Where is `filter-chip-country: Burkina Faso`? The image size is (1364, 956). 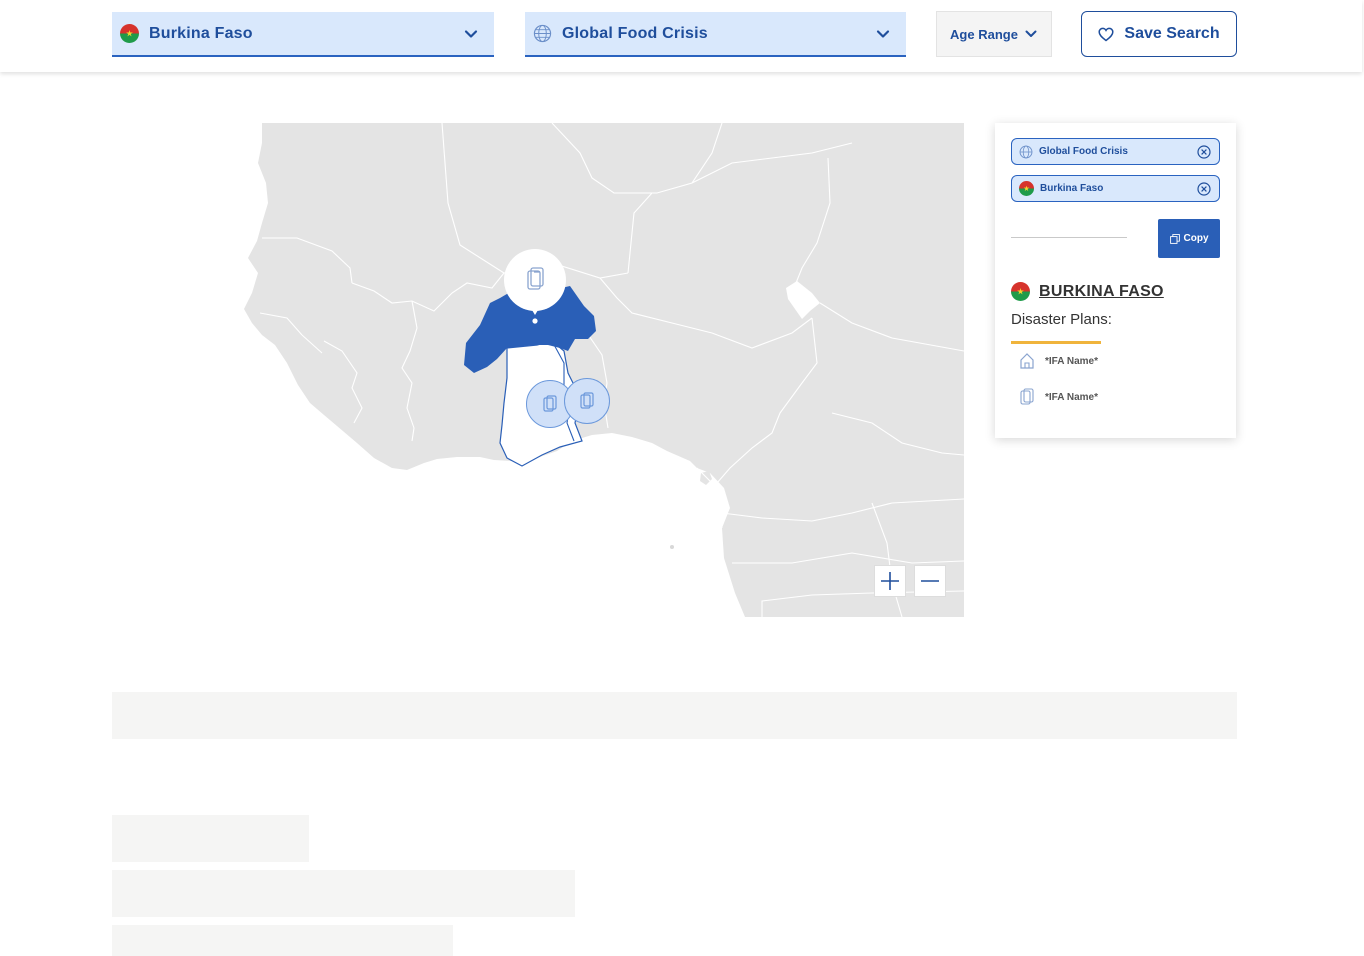
filter-chip-country: Burkina Faso is located at coordinates (1115, 188).